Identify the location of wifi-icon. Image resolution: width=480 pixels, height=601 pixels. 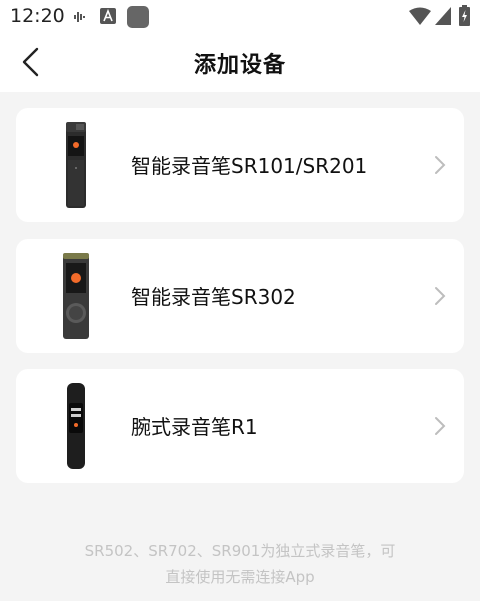
(420, 16).